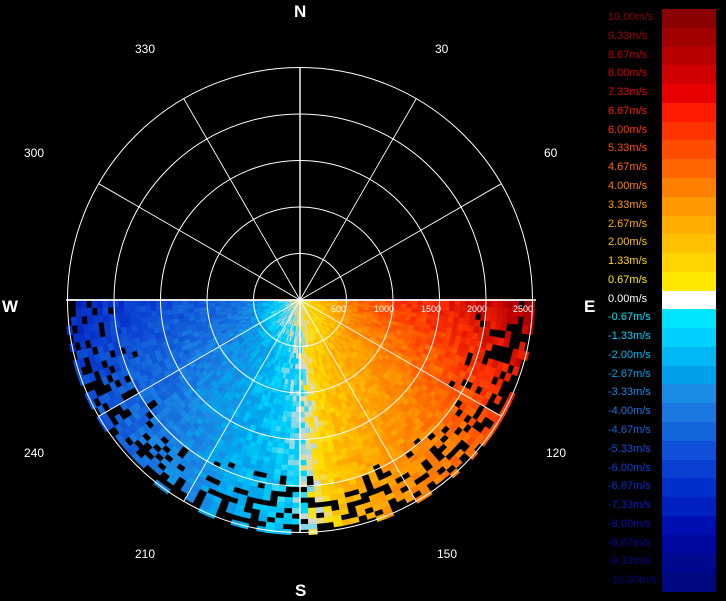 The height and width of the screenshot is (601, 726). What do you see at coordinates (627, 205) in the screenshot?
I see `scale-label: 3.33m/s` at bounding box center [627, 205].